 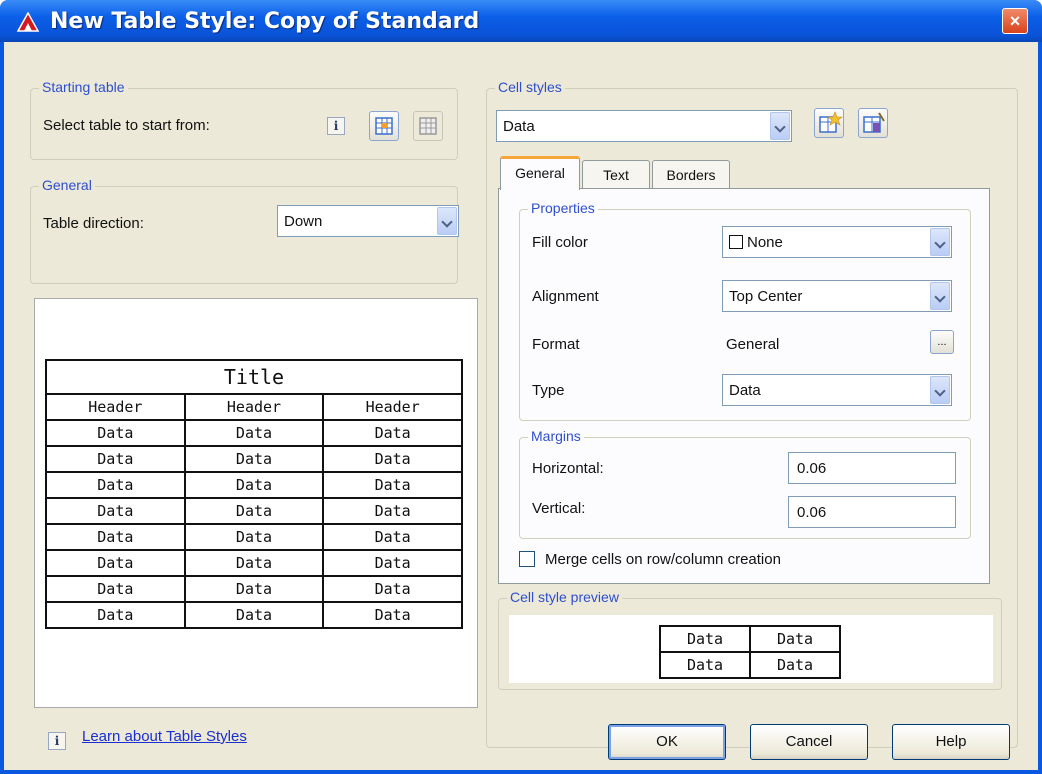 I want to click on format-value: General, so click(x=753, y=344).